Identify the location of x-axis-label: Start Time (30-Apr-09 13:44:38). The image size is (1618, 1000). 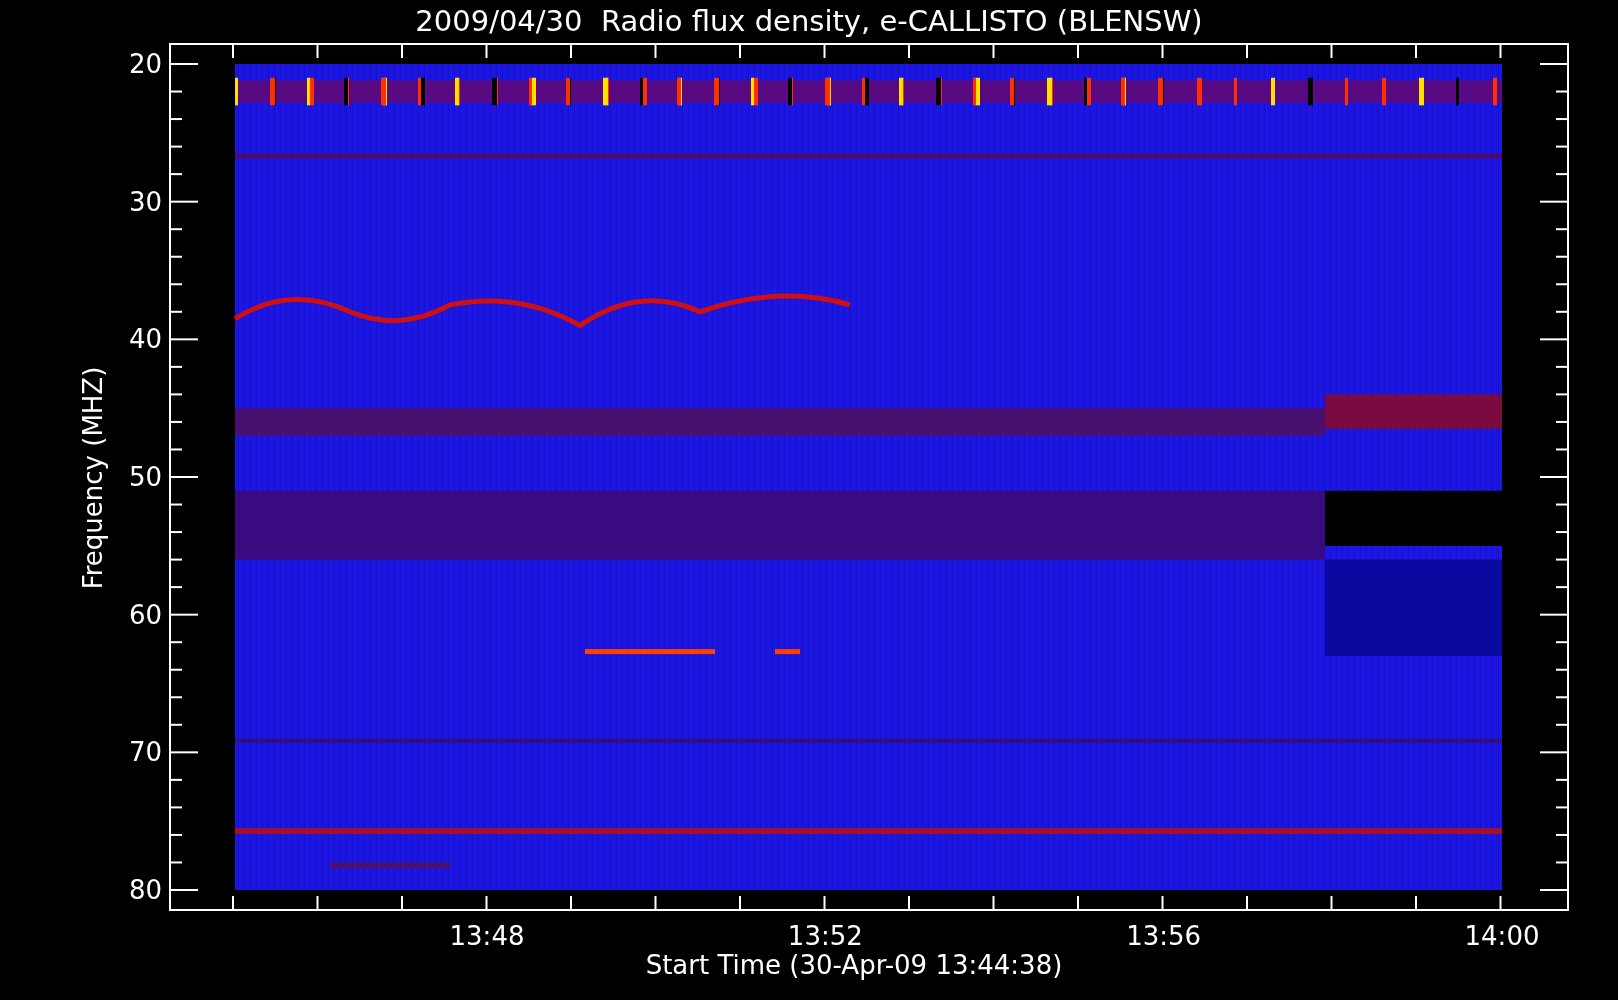
(854, 965).